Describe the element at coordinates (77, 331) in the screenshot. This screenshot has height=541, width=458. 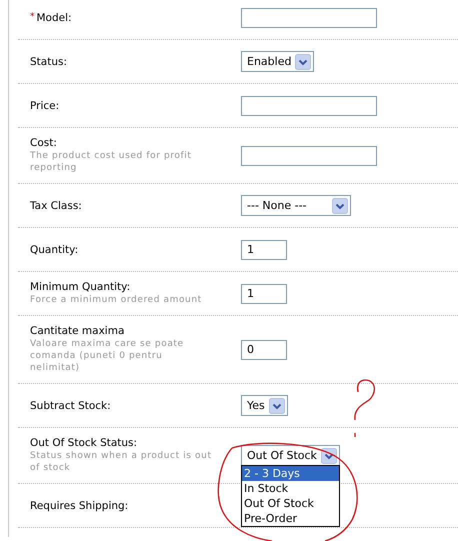
I see `field-label: Cantitate maxima` at that location.